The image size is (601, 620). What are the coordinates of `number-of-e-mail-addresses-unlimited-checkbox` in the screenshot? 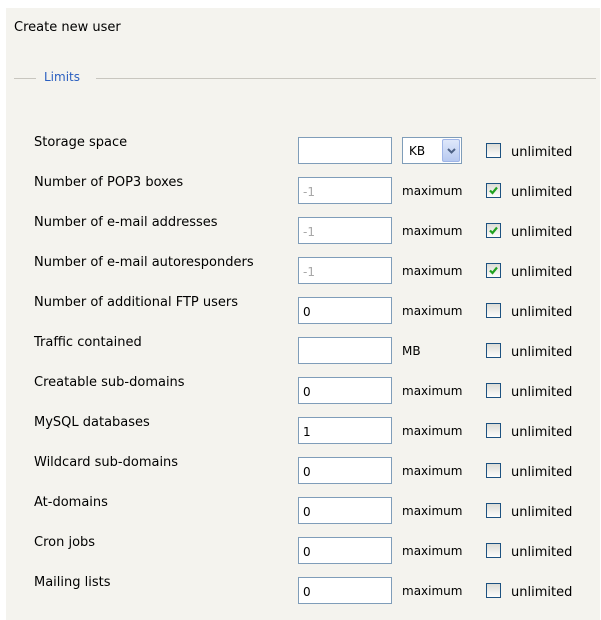 It's located at (493, 230).